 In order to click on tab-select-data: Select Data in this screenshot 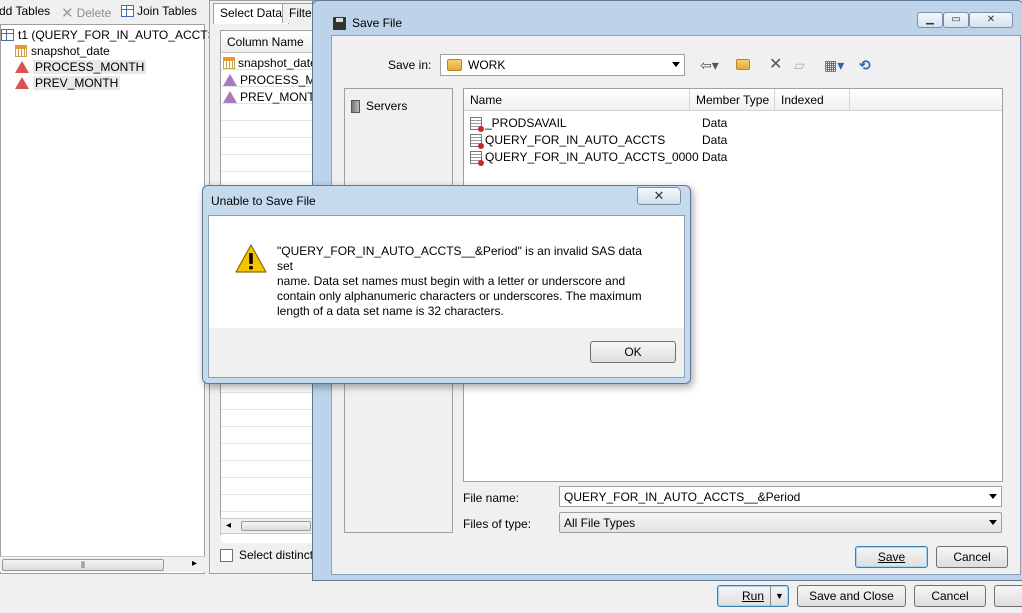, I will do `click(251, 13)`.